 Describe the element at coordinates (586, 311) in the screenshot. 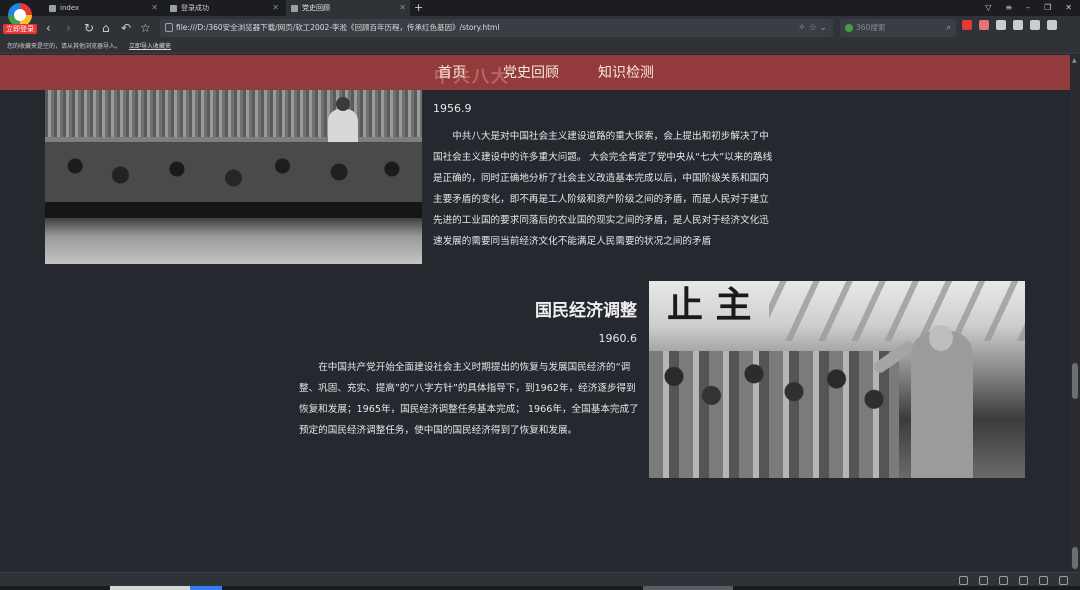

I see `section-title: 国民经济调整` at that location.